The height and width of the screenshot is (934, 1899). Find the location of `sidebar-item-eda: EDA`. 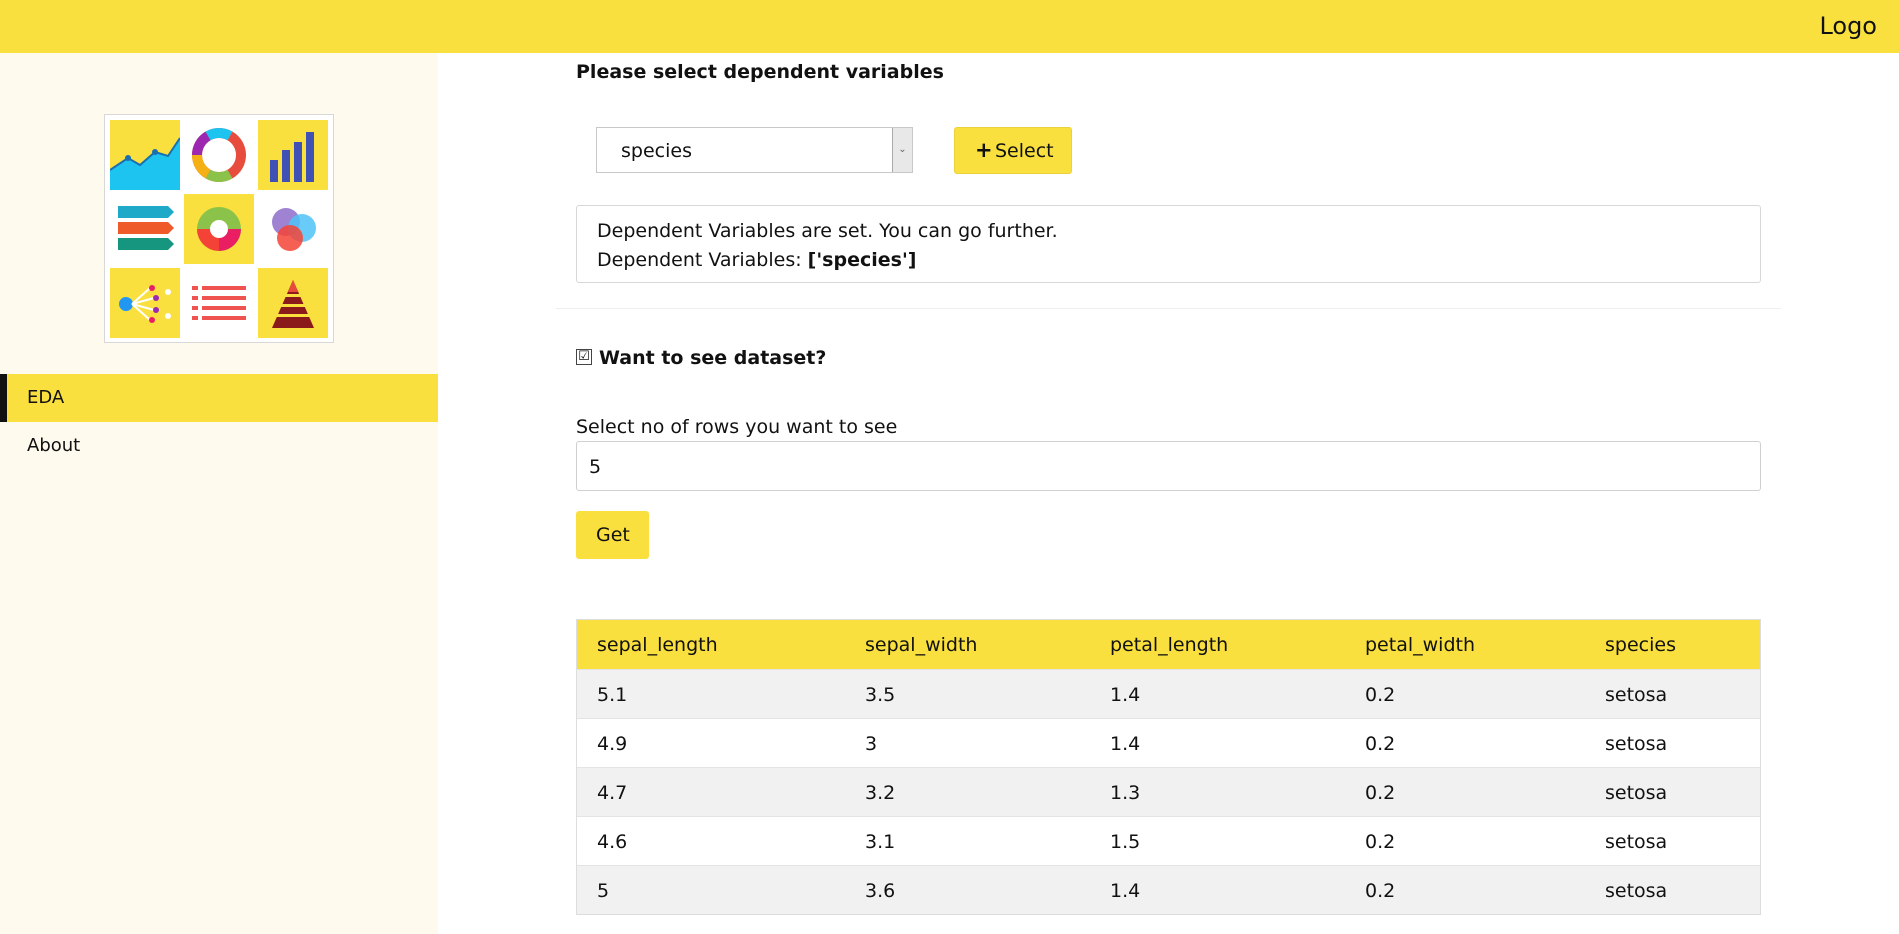

sidebar-item-eda: EDA is located at coordinates (219, 398).